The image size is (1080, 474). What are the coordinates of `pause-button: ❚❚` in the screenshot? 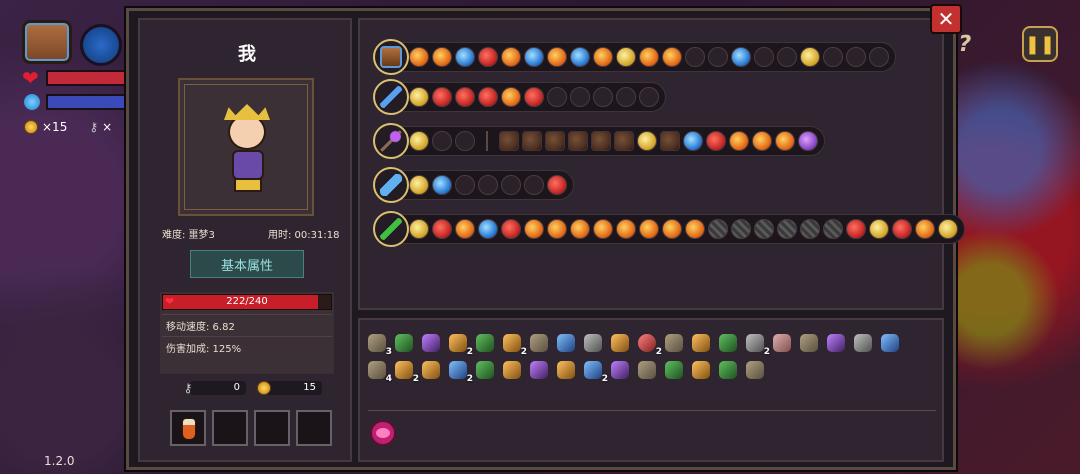 It's located at (1040, 44).